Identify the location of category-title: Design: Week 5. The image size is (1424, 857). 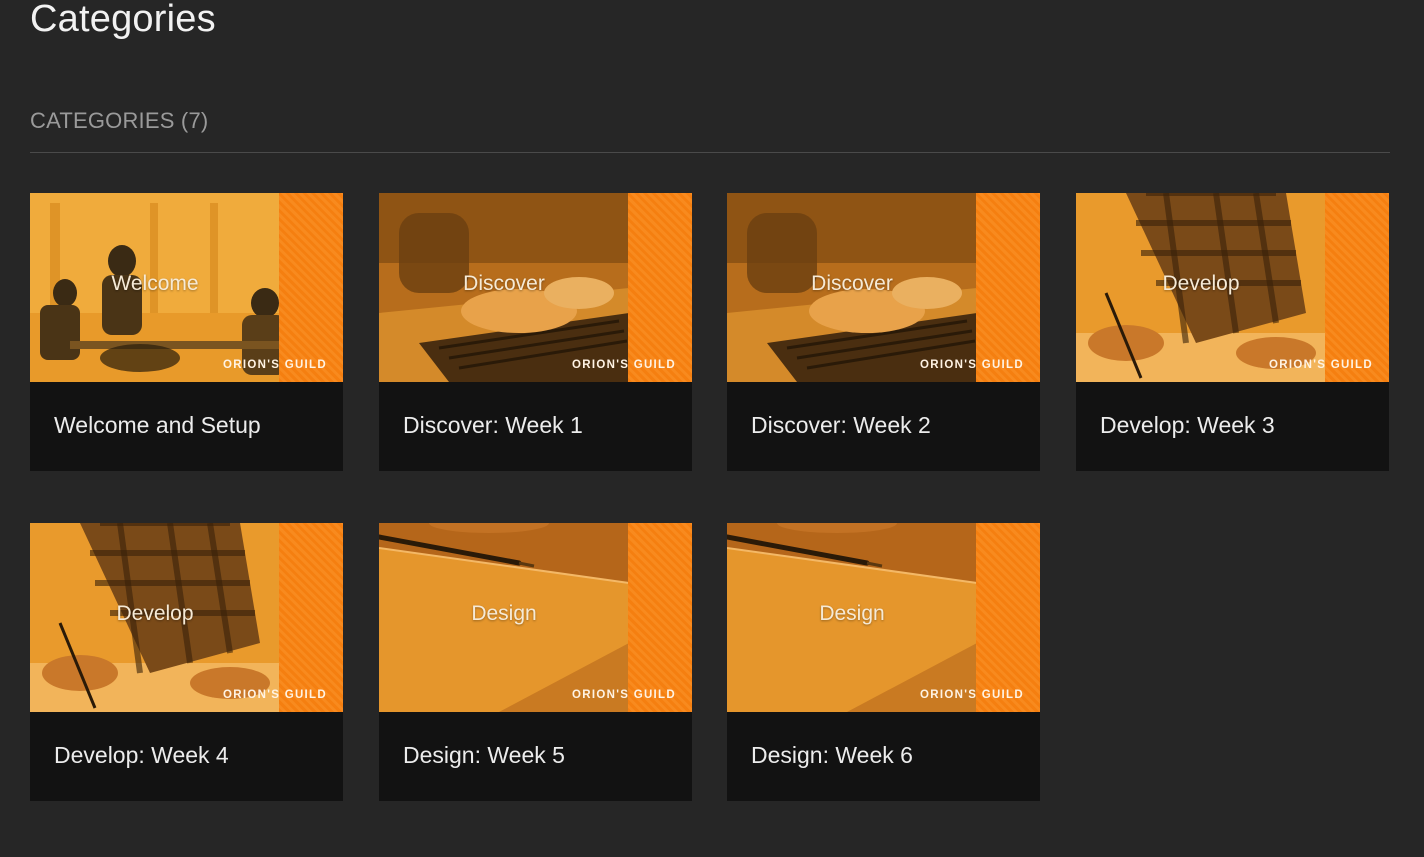
(484, 755).